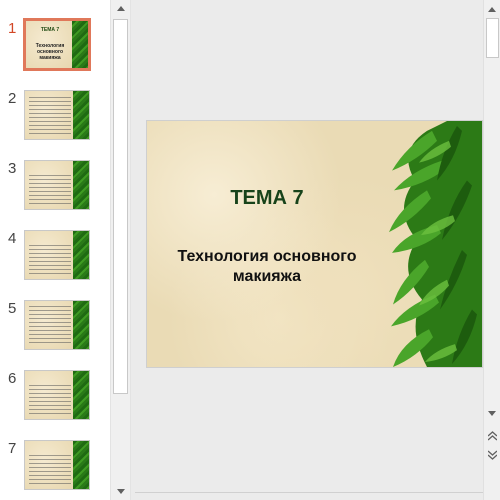 This screenshot has height=500, width=500. What do you see at coordinates (12, 168) in the screenshot?
I see `thumbnail-number: 3` at bounding box center [12, 168].